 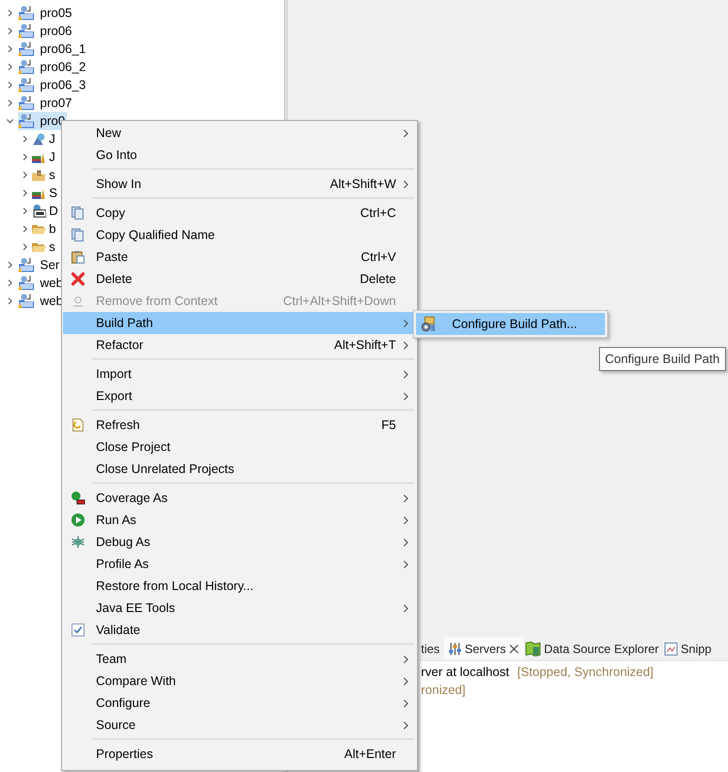 I want to click on sliders-icon, so click(x=455, y=649).